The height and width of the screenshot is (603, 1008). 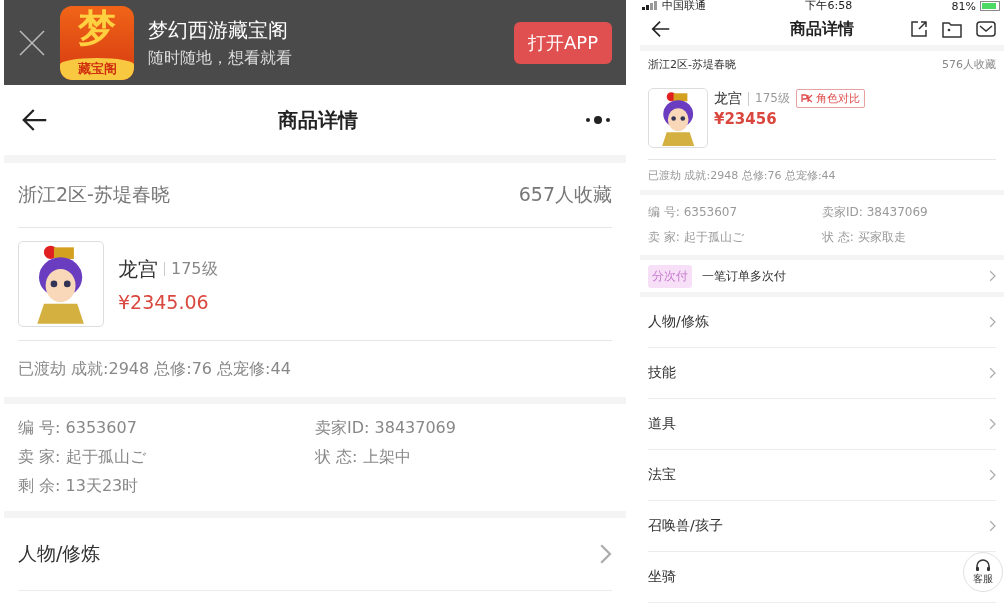 What do you see at coordinates (220, 58) in the screenshot?
I see `app-slogan: 随时随地，想看就看` at bounding box center [220, 58].